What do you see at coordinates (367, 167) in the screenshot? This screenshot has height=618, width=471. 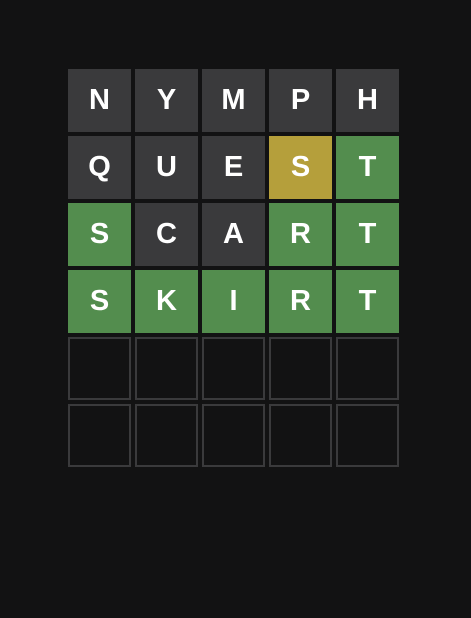 I see `tile-r1-c4: T` at bounding box center [367, 167].